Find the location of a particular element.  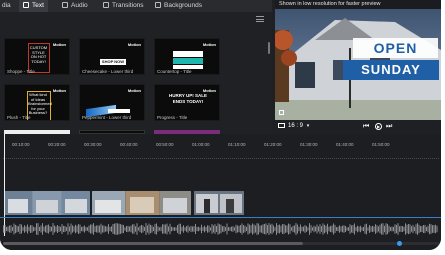

timeline-tick: 00:40:00 is located at coordinates (129, 144).